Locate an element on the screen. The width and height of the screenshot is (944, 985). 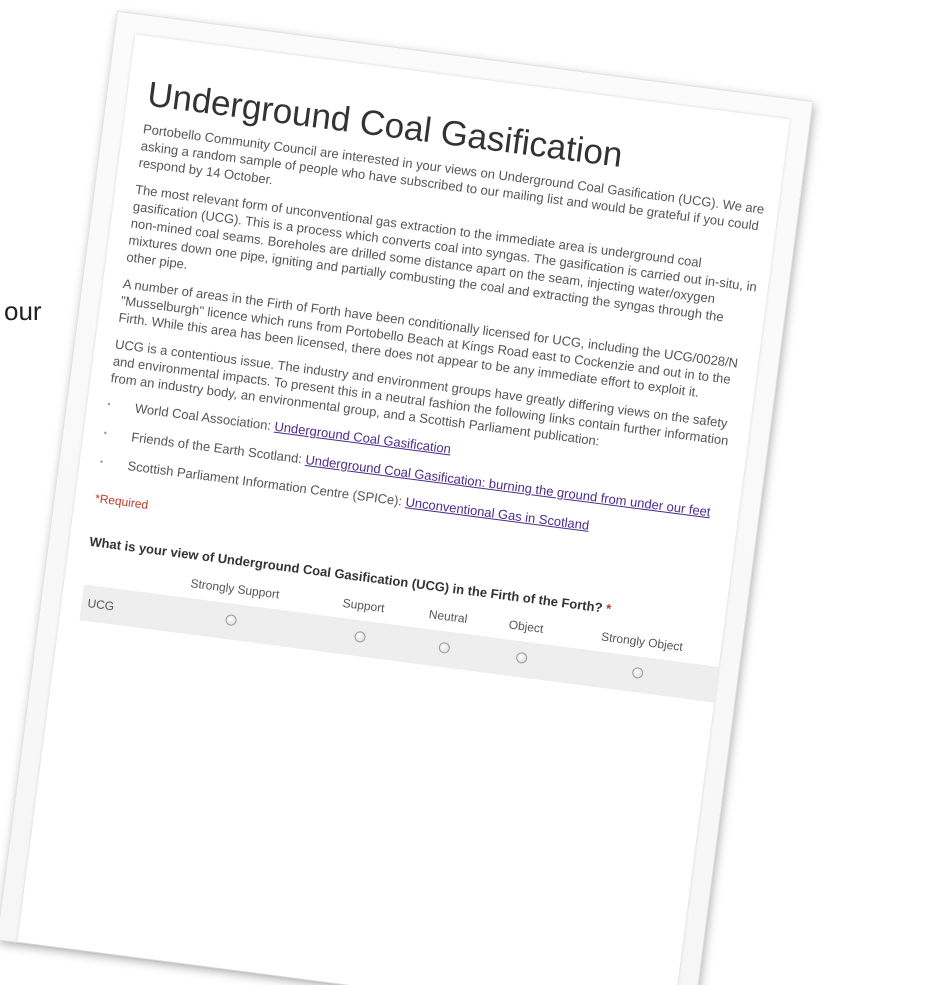
required-asterisk: * is located at coordinates (606, 608).